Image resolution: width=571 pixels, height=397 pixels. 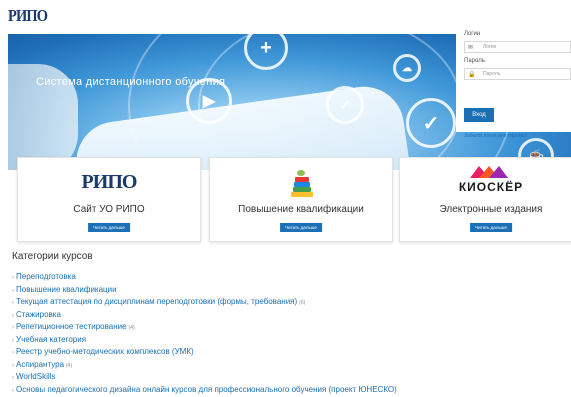 What do you see at coordinates (205, 291) in the screenshot?
I see `category-item: ›Повышение квалификации` at bounding box center [205, 291].